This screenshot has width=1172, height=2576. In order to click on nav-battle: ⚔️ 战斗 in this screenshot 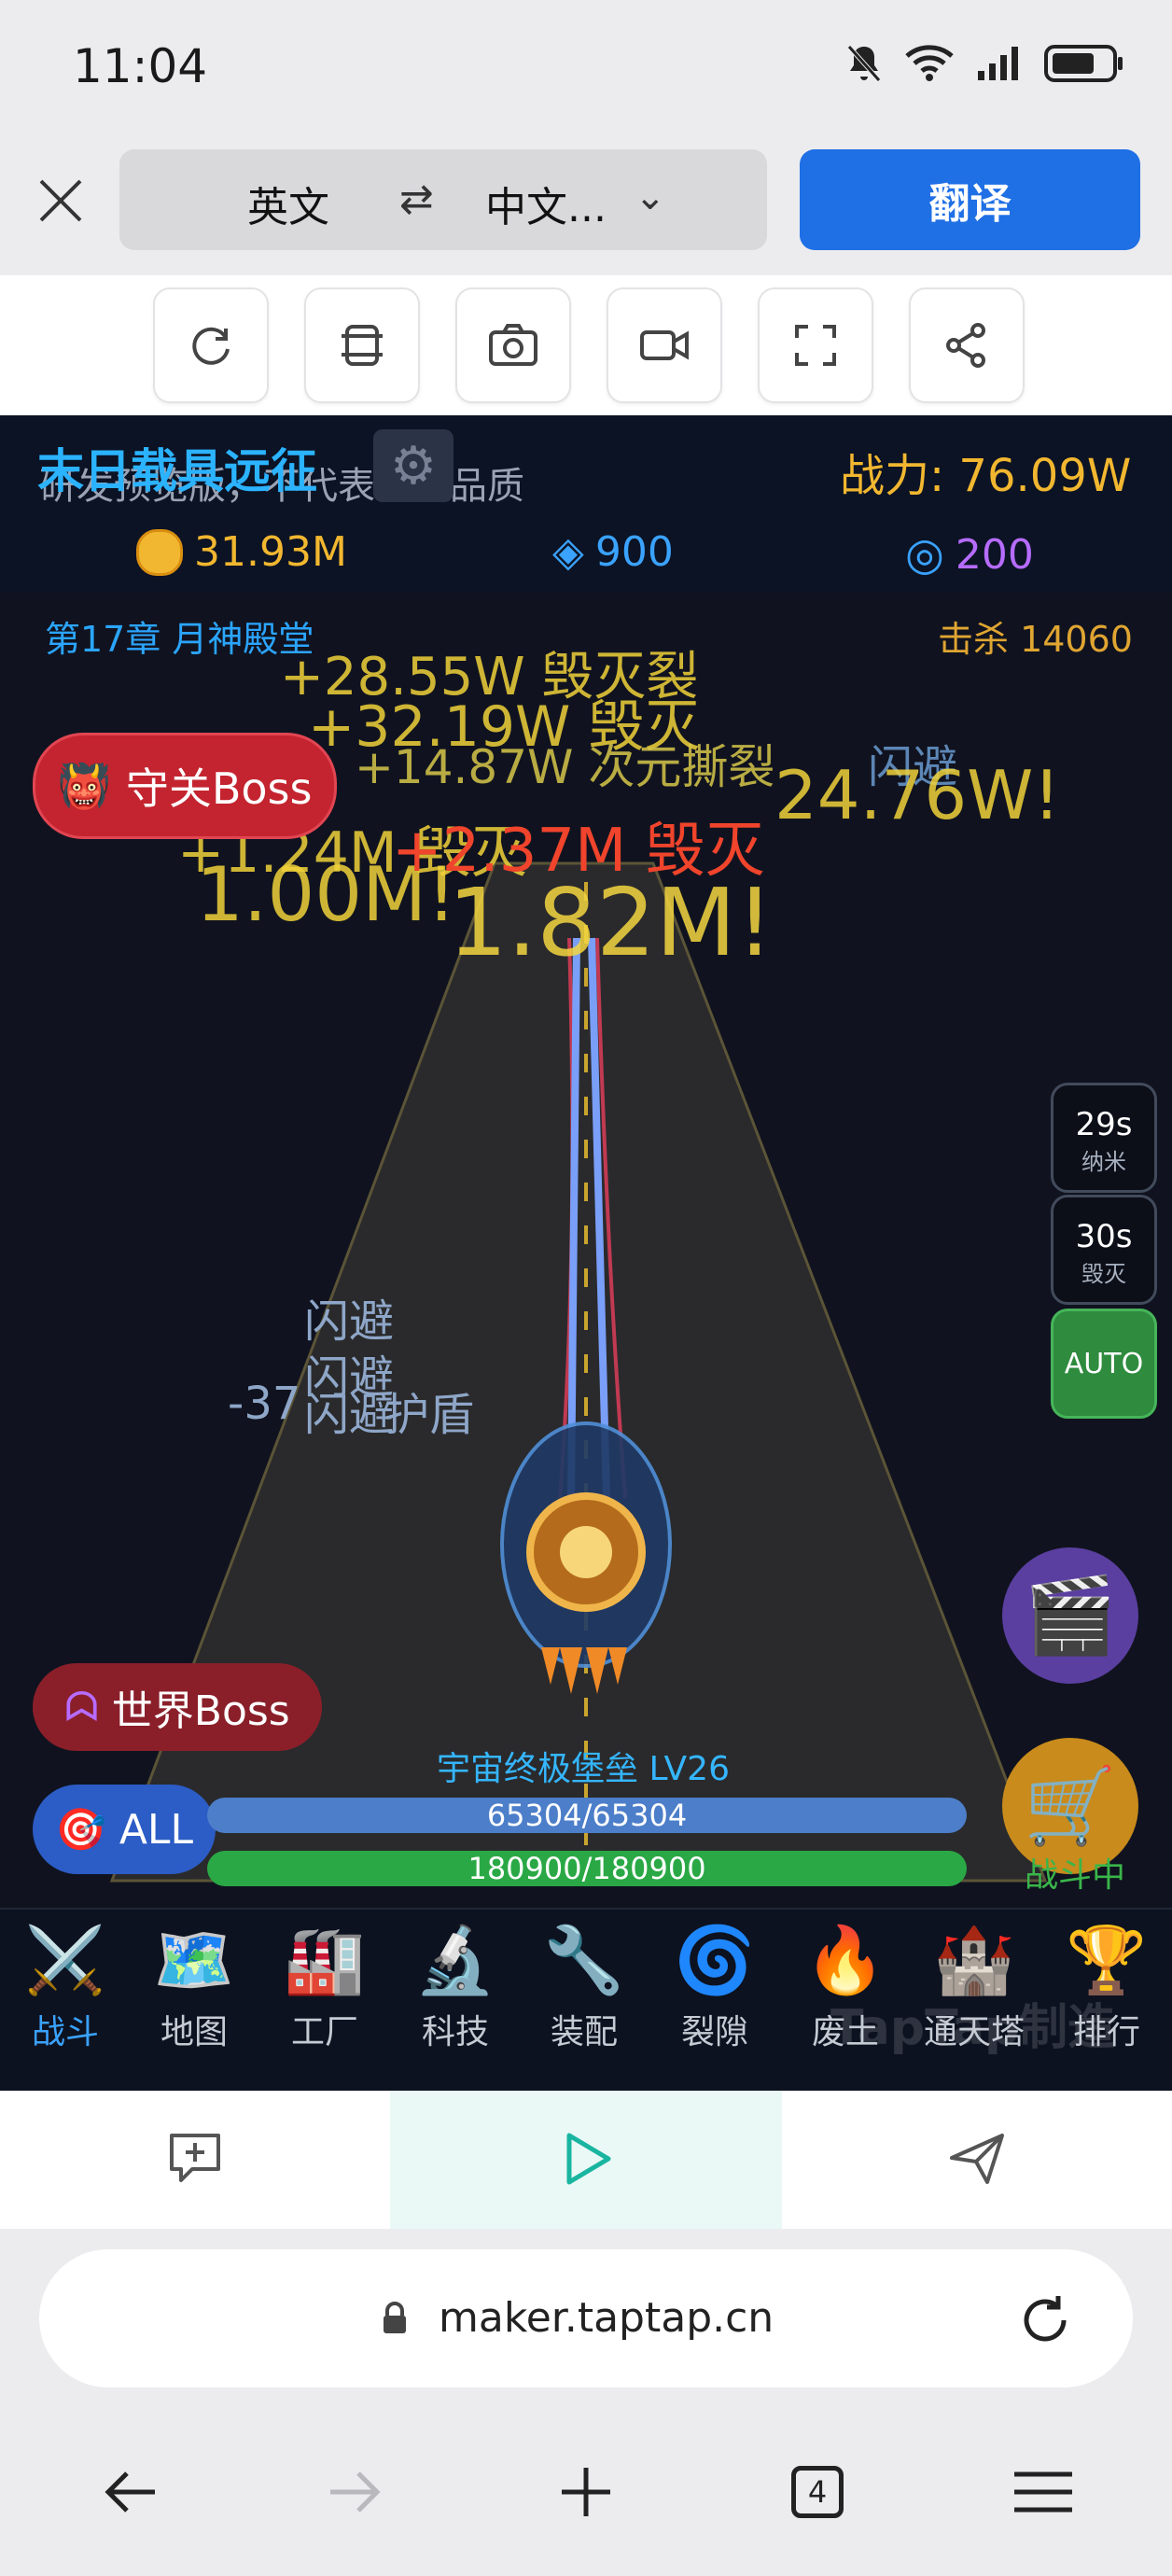, I will do `click(65, 1984)`.